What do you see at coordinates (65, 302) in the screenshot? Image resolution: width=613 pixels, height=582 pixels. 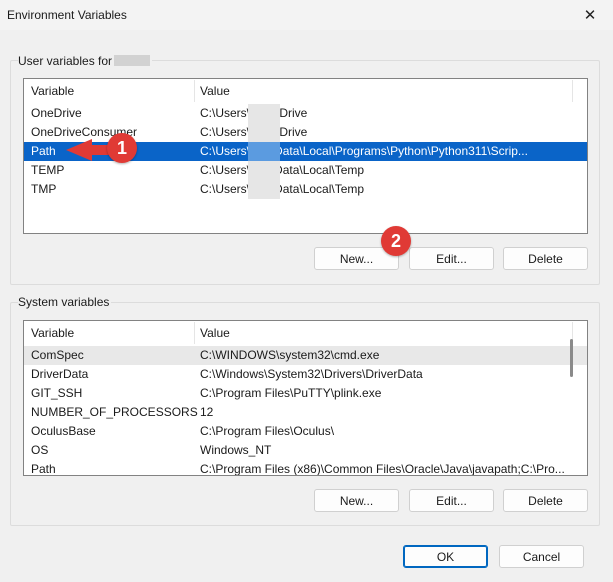 I see `system-variables-label: System variables` at bounding box center [65, 302].